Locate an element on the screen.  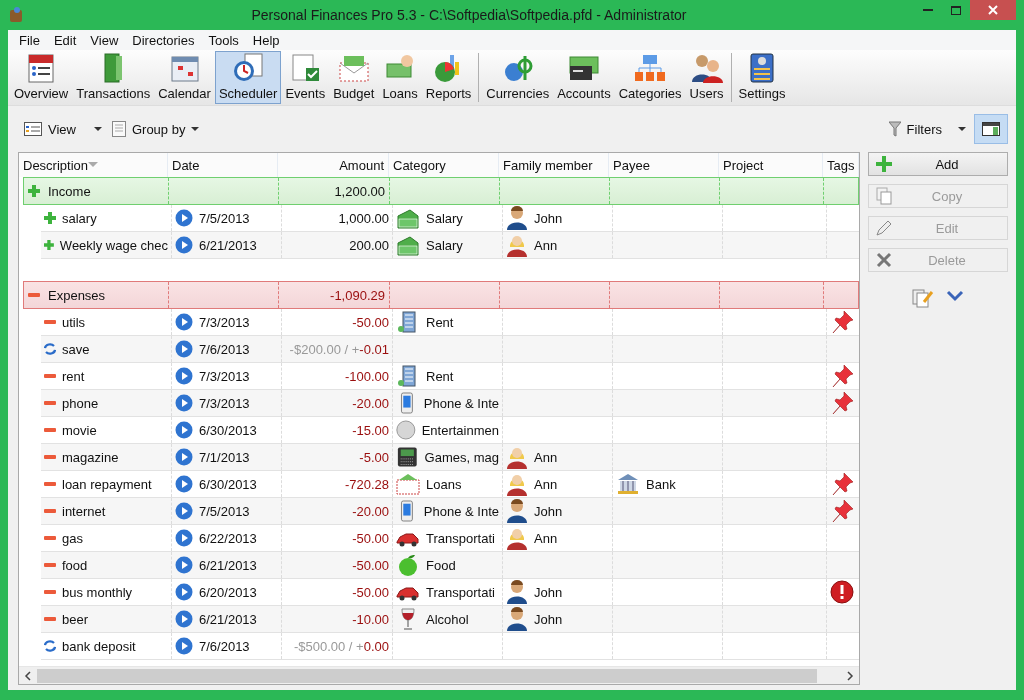
transaction-row: save 7/6/2013 -$200.00 / +-0.01 is located at coordinates (450, 349).